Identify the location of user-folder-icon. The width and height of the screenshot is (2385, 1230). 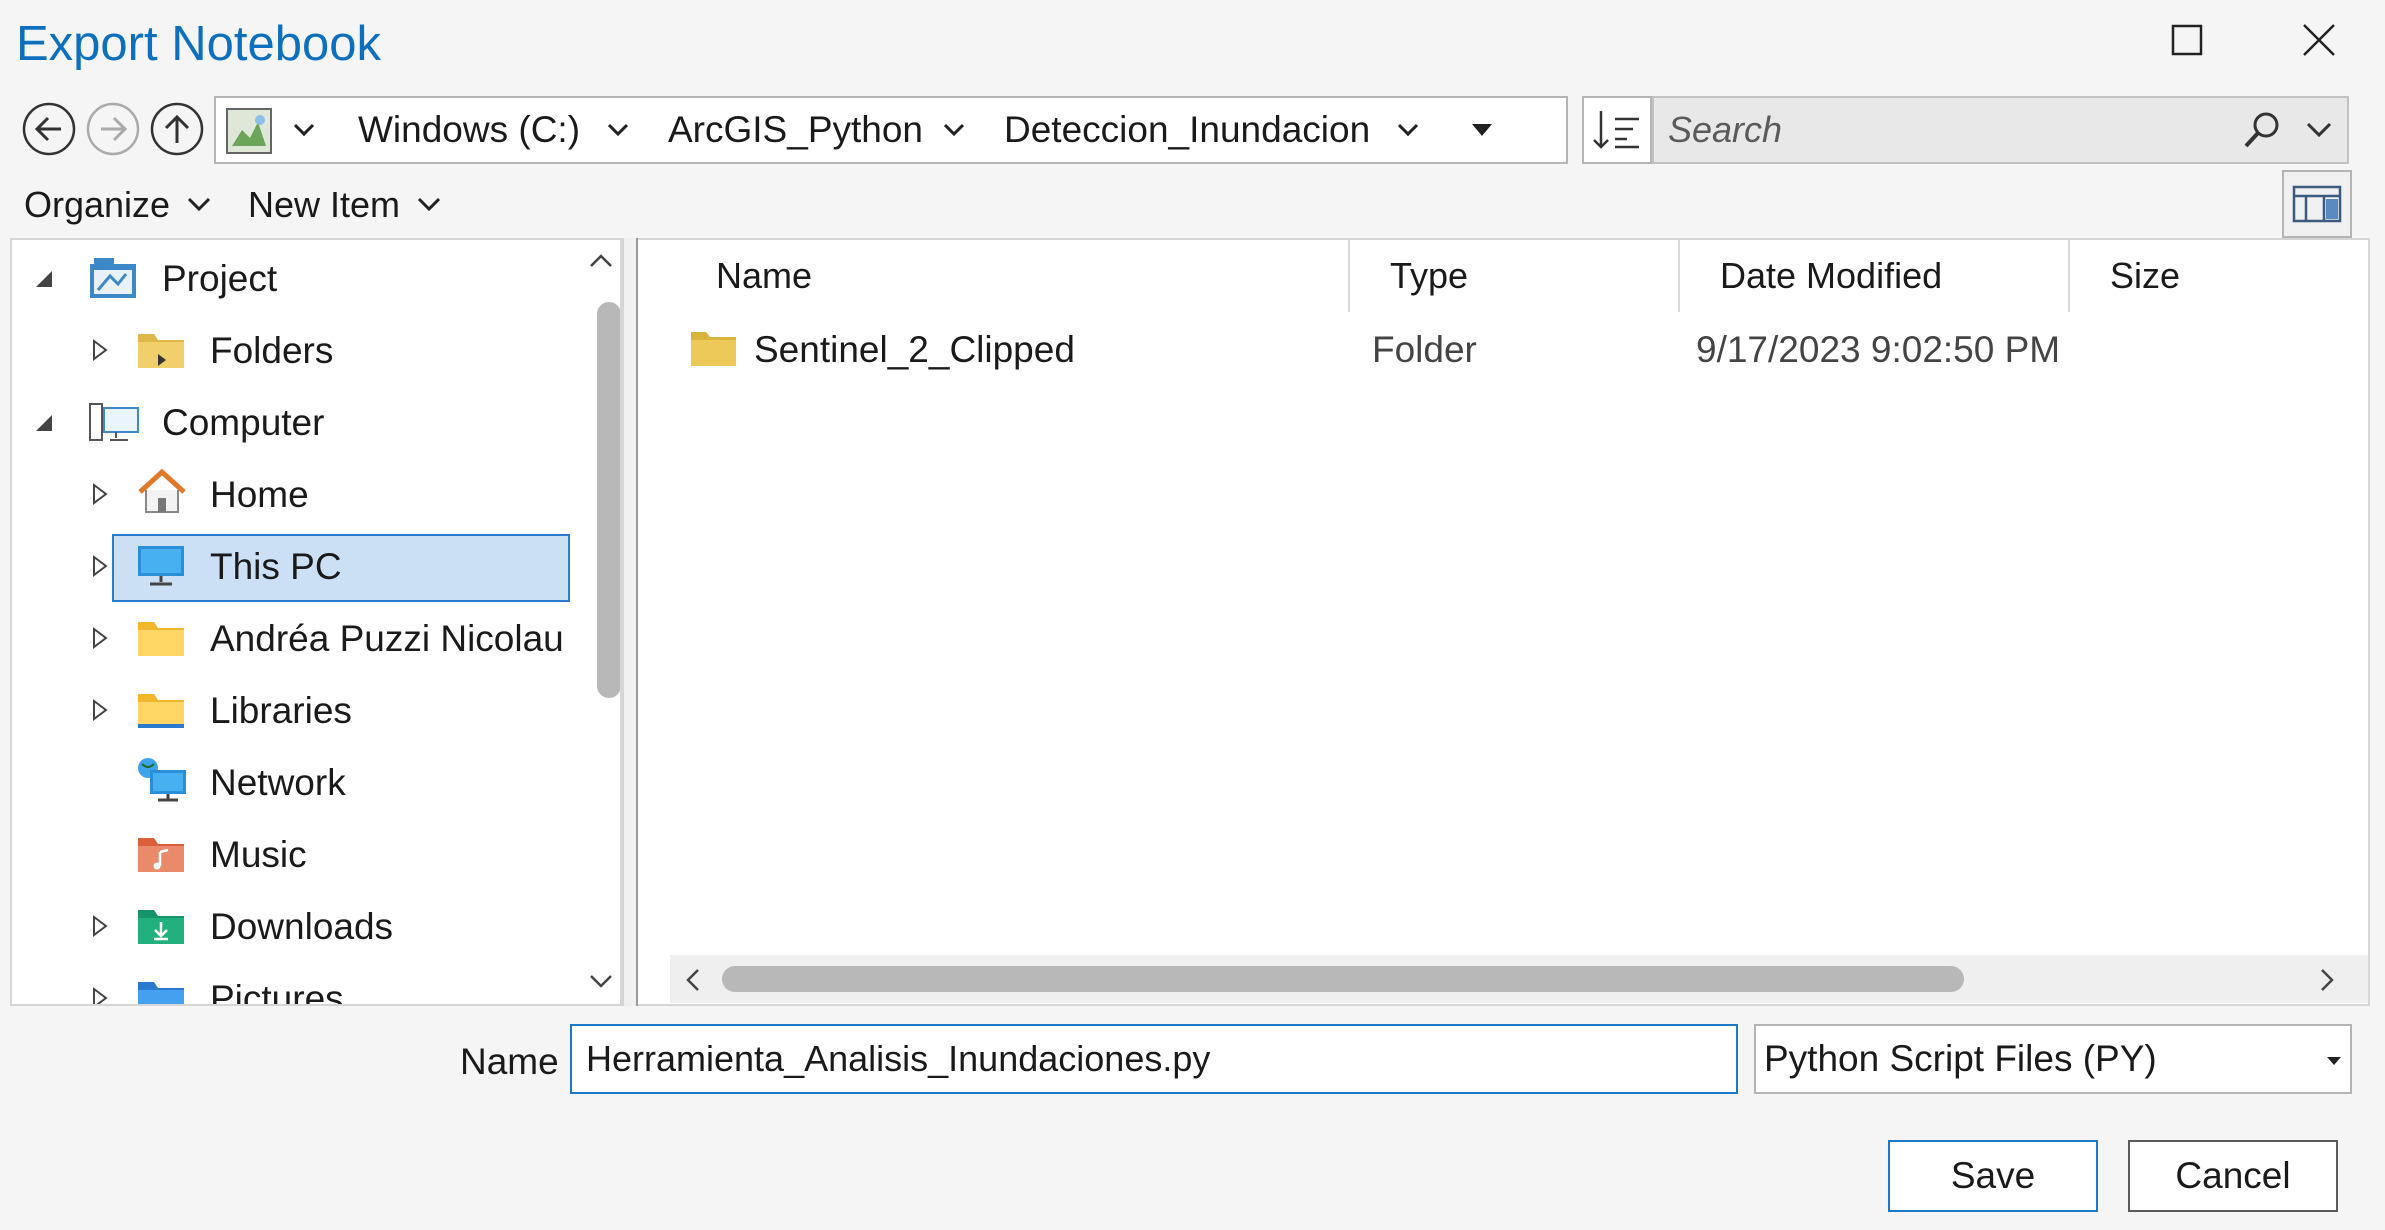
(162, 638).